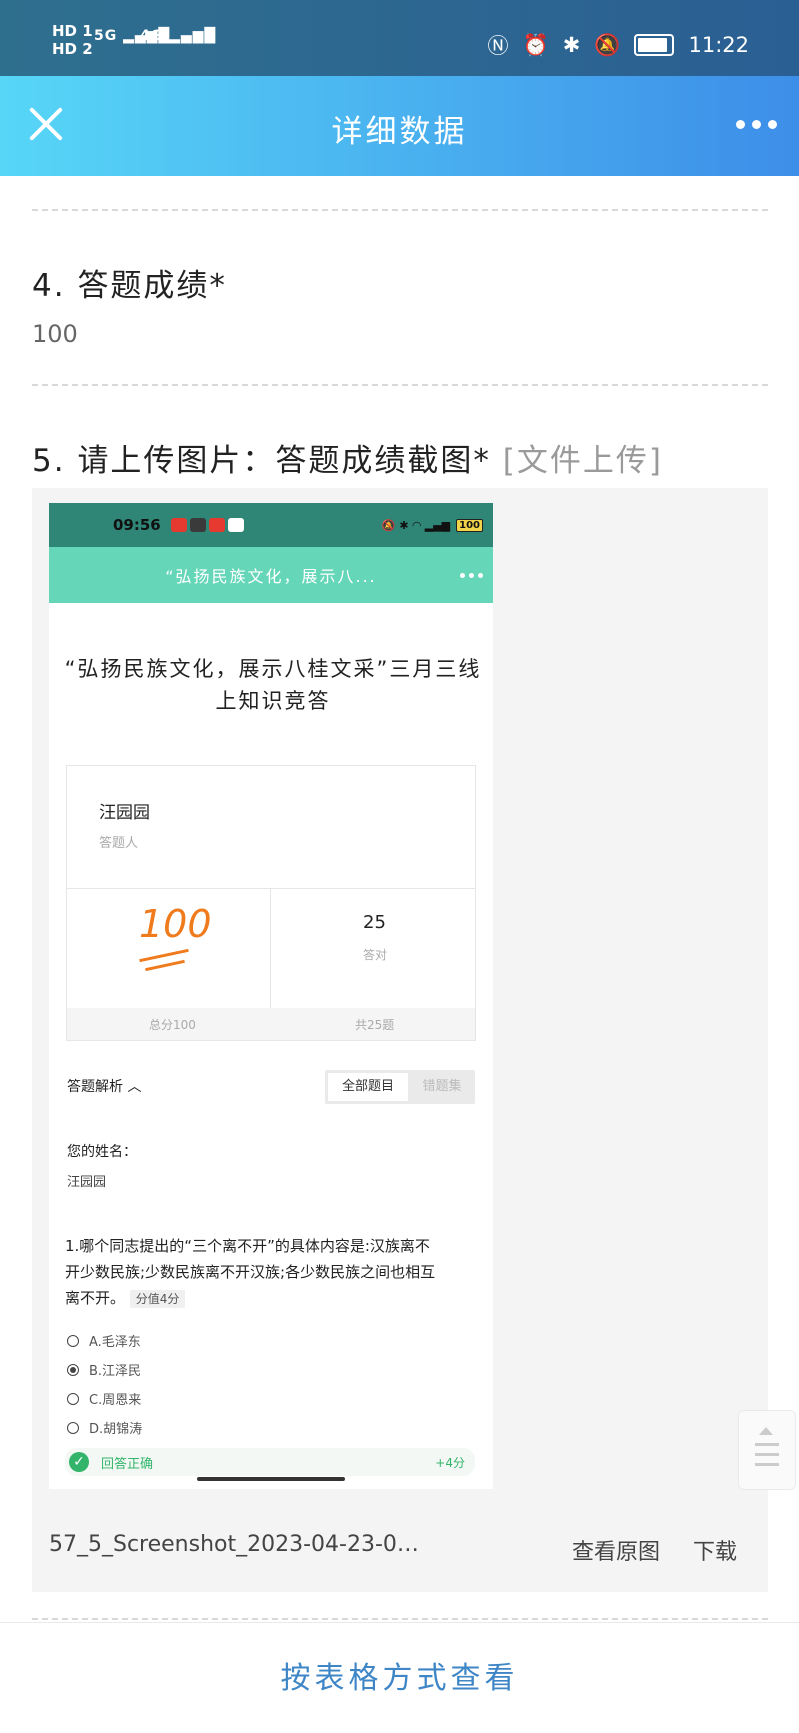 The image size is (799, 1733). Describe the element at coordinates (375, 955) in the screenshot. I see `embedded-correct-label: 答对` at that location.